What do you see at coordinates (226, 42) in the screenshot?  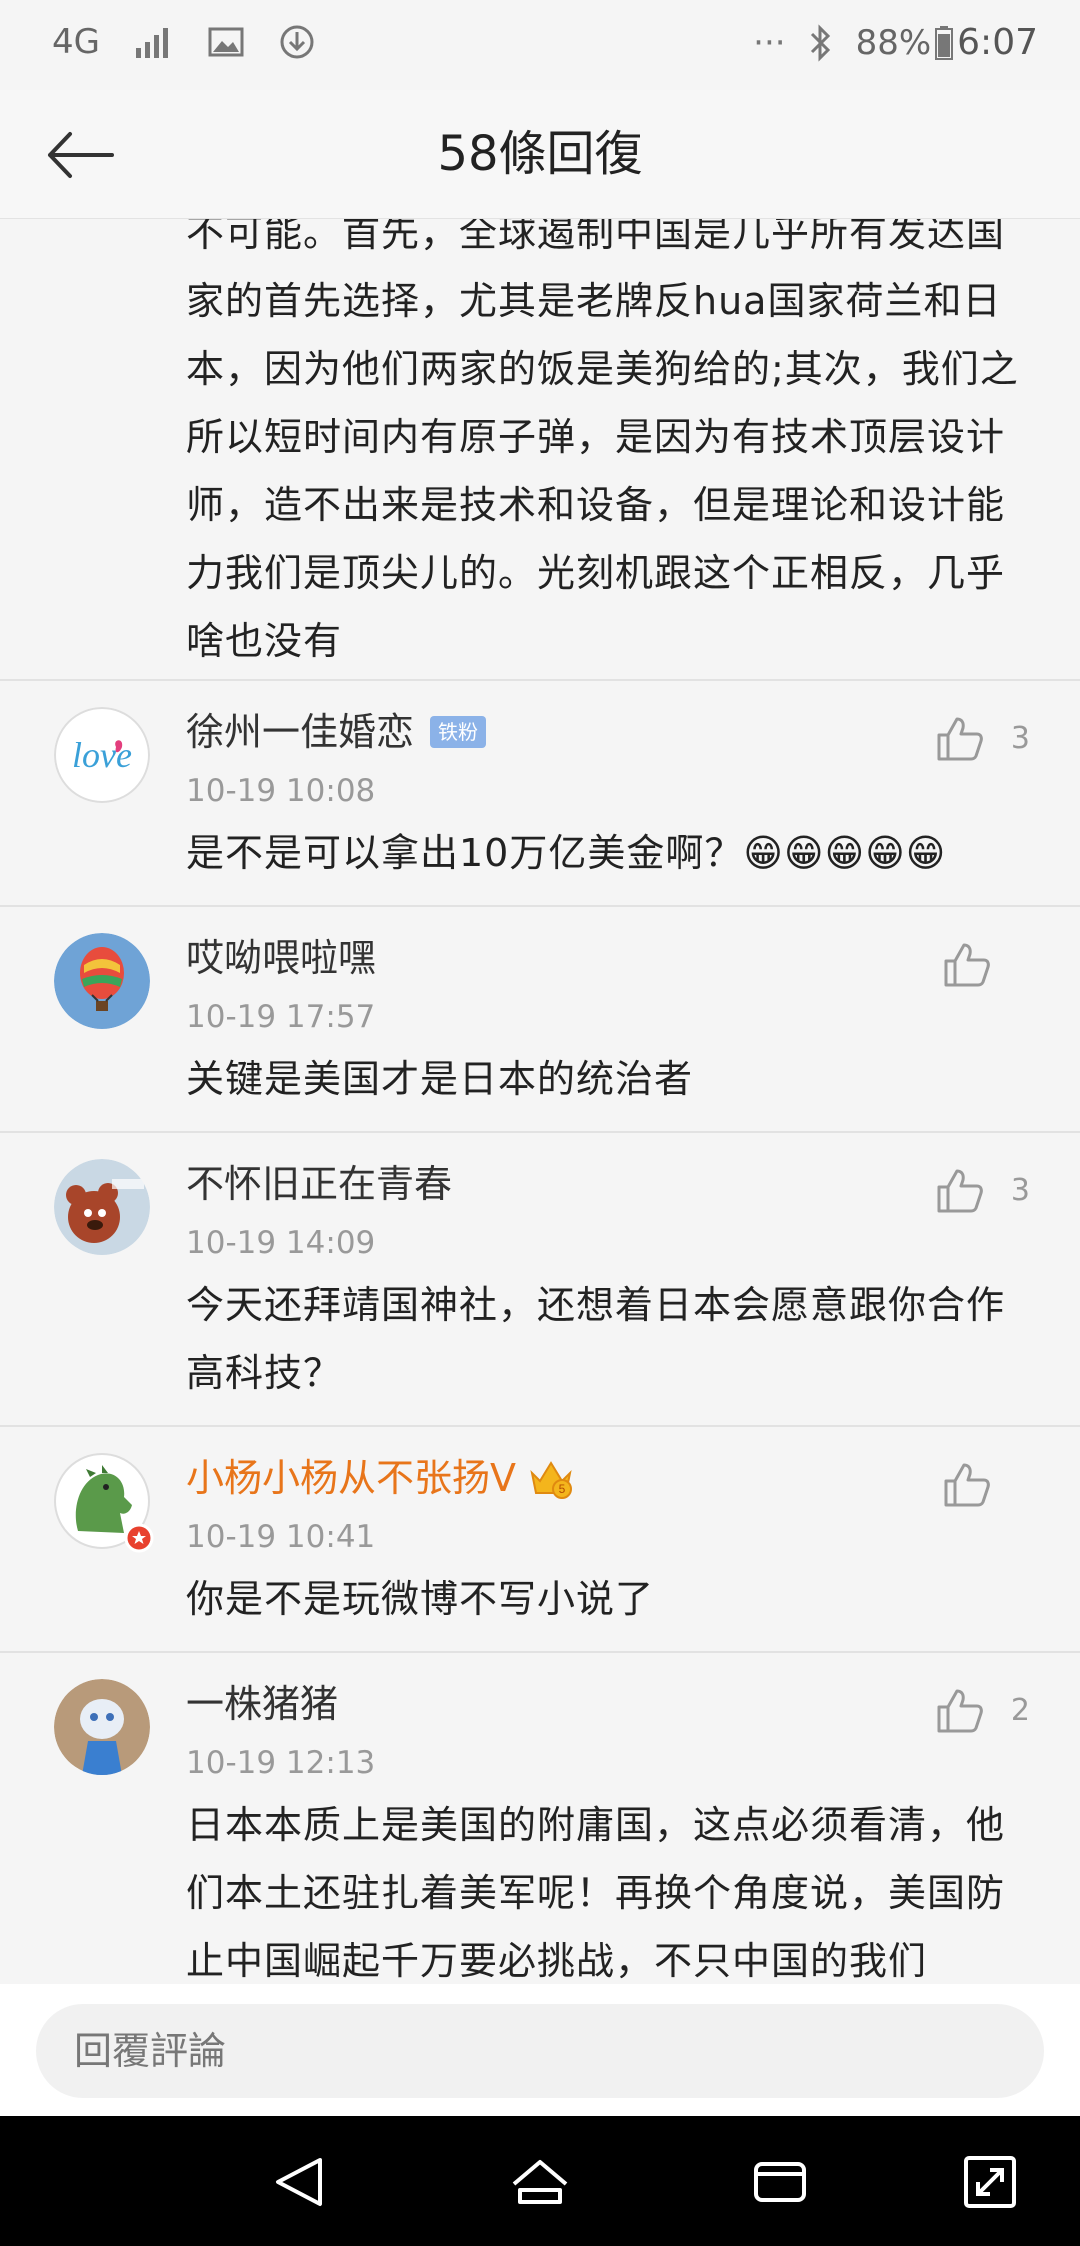 I see `gallery-icon` at bounding box center [226, 42].